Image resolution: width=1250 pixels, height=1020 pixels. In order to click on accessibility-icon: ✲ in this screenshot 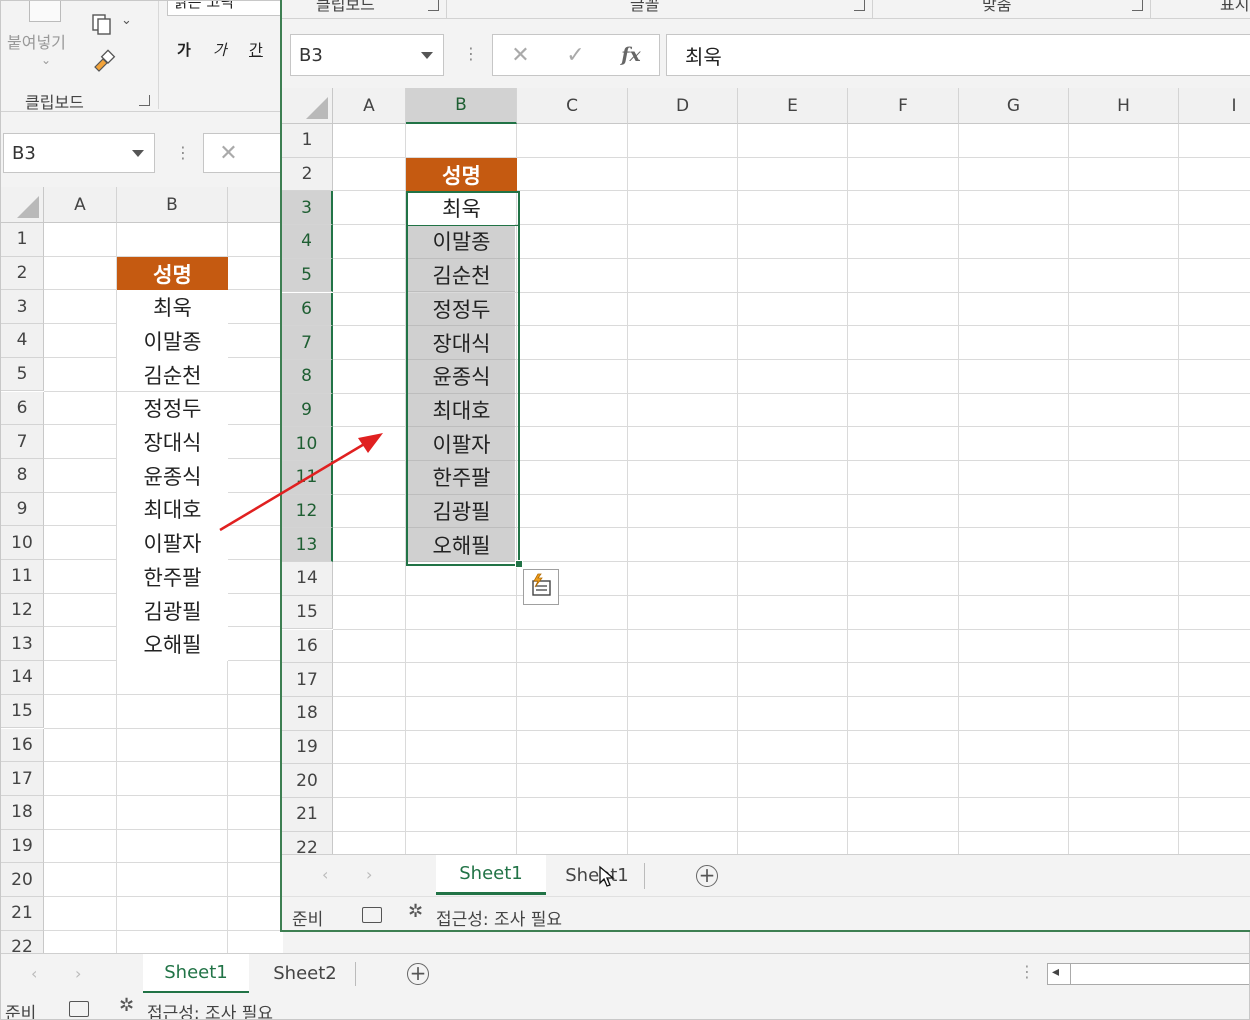, I will do `click(415, 911)`.